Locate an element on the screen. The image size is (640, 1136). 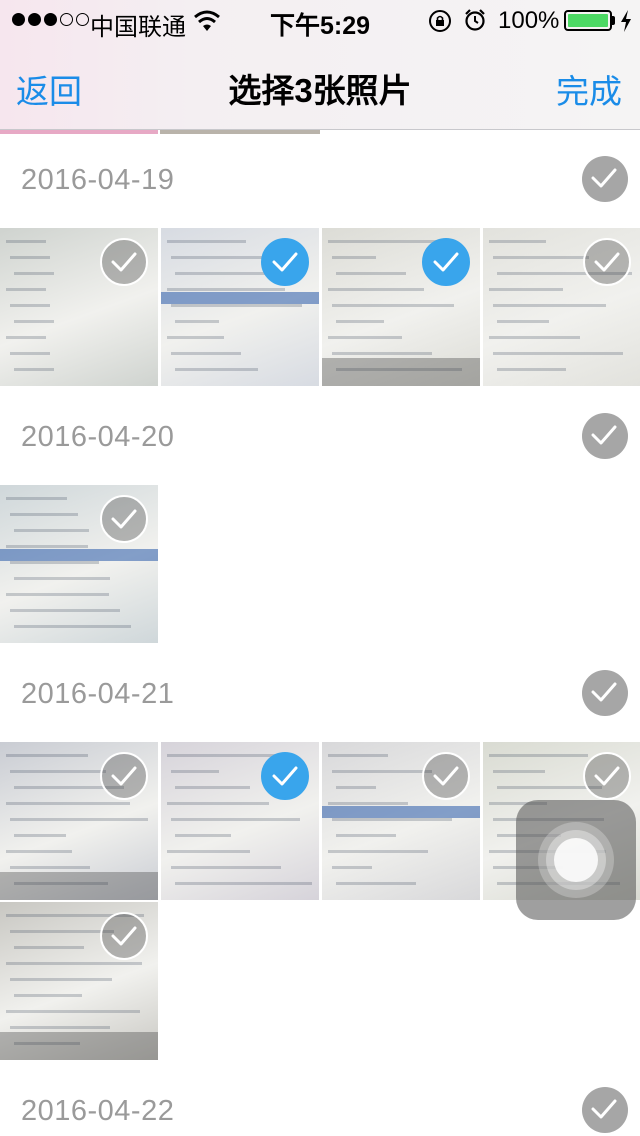
battery-percent: 100% is located at coordinates (529, 20).